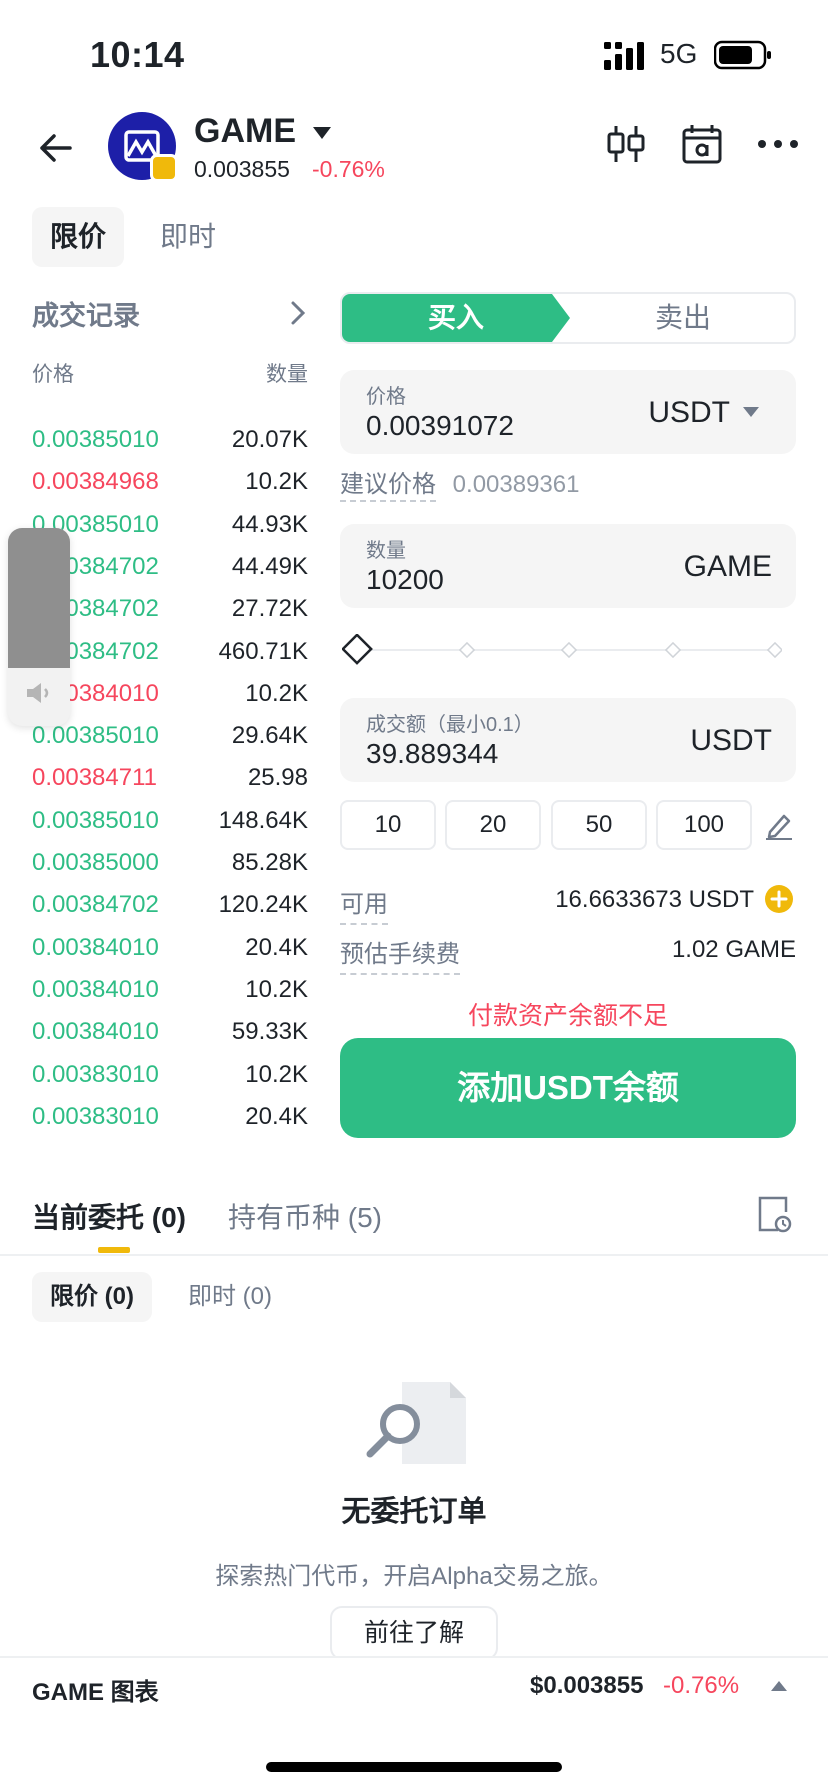 This screenshot has height=1792, width=828. What do you see at coordinates (689, 413) in the screenshot?
I see `price-field-unit: USDT` at bounding box center [689, 413].